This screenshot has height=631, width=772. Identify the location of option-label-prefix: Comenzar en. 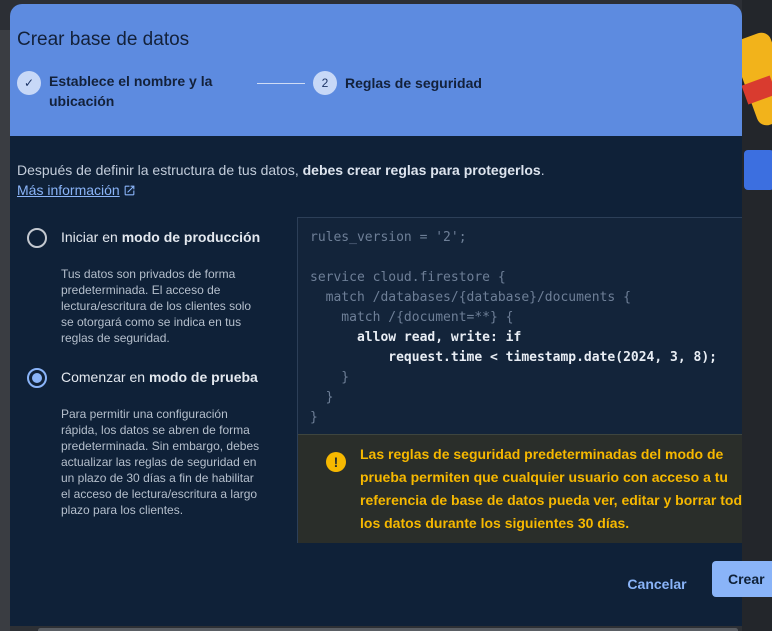
(105, 377).